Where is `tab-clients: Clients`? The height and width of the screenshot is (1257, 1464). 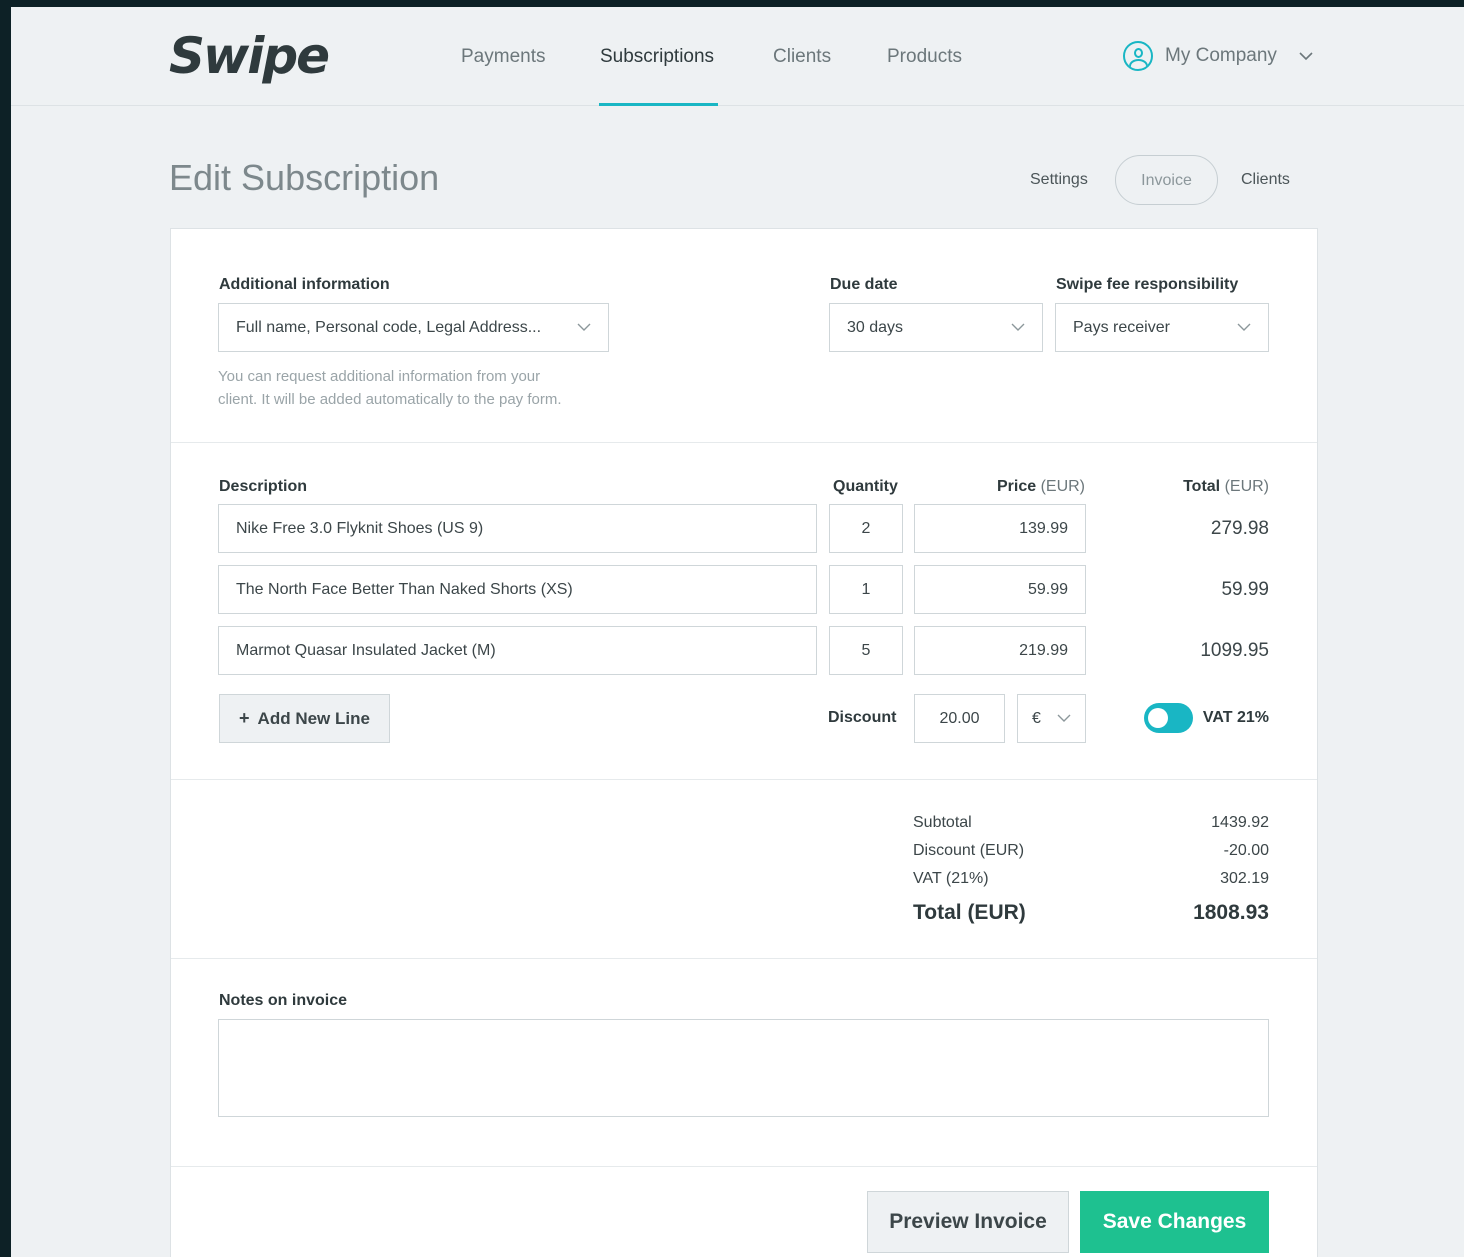 tab-clients: Clients is located at coordinates (1265, 180).